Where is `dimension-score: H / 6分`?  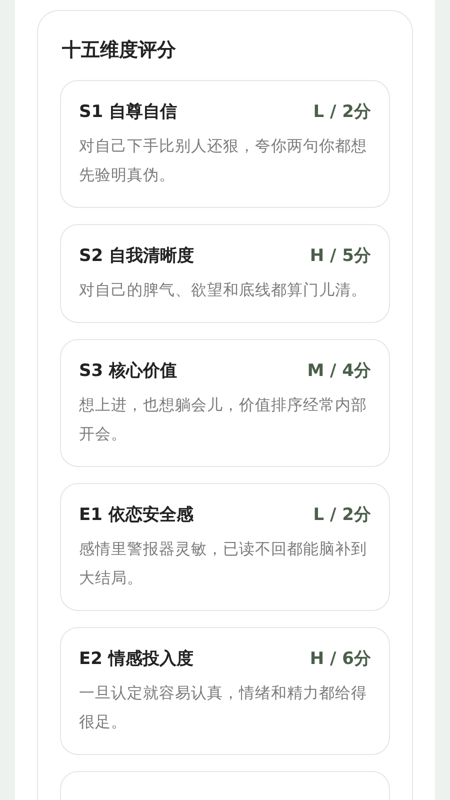
dimension-score: H / 6分 is located at coordinates (340, 659).